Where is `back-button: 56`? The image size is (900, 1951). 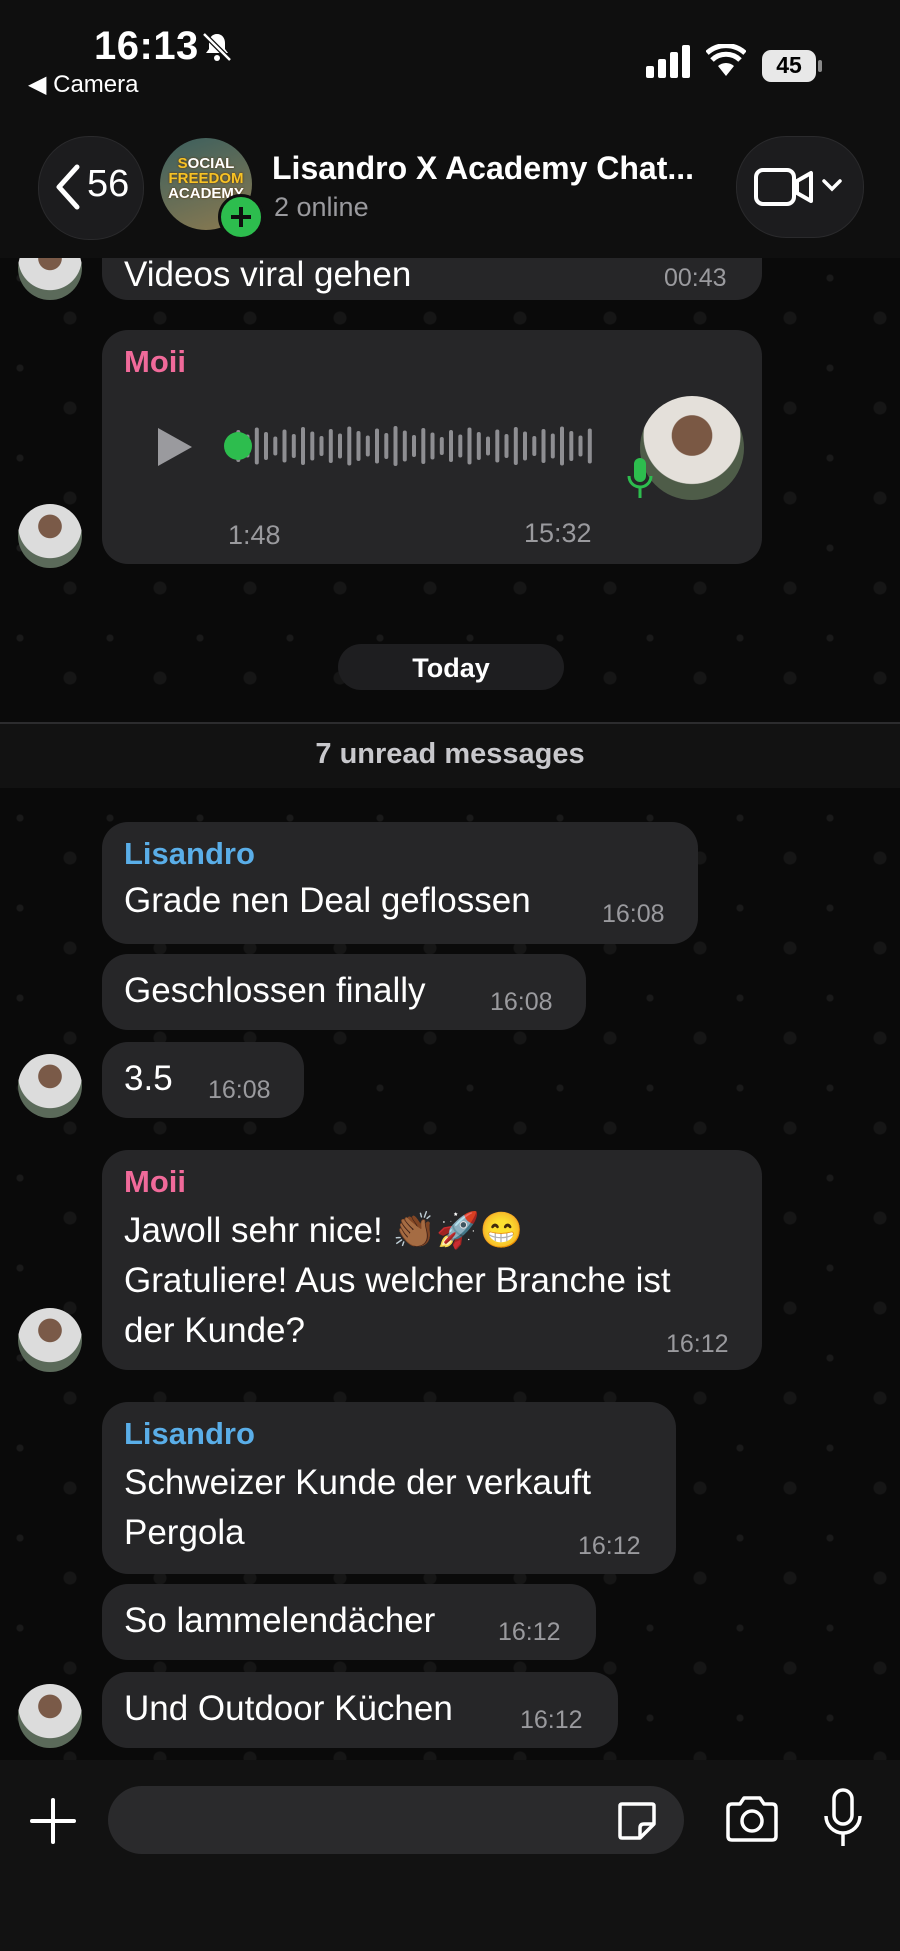
back-button: 56 is located at coordinates (91, 188).